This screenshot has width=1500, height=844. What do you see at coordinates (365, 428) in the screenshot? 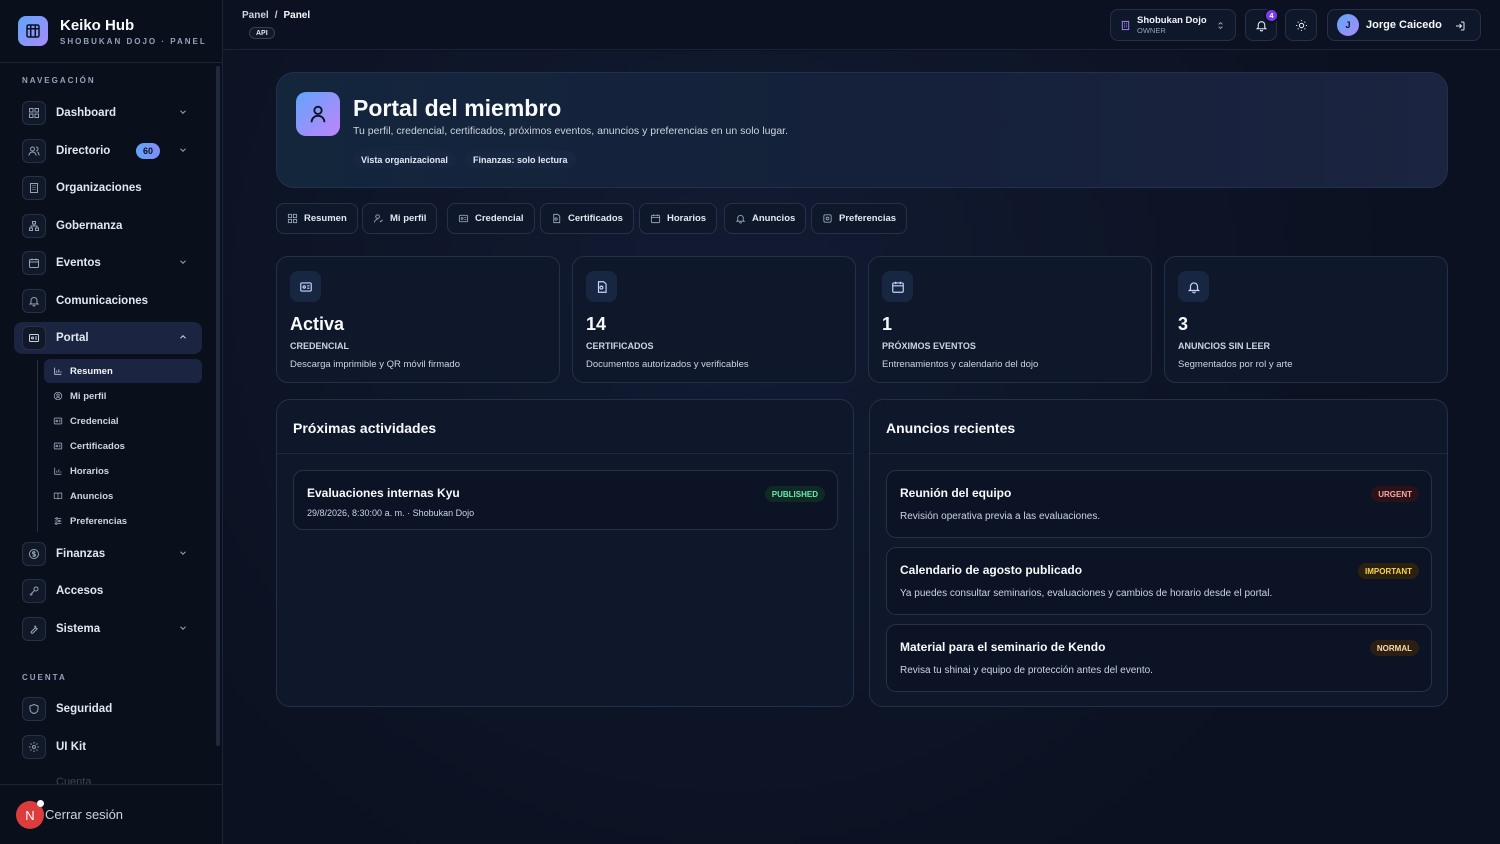
I see `panel-title: Próximas actividades` at bounding box center [365, 428].